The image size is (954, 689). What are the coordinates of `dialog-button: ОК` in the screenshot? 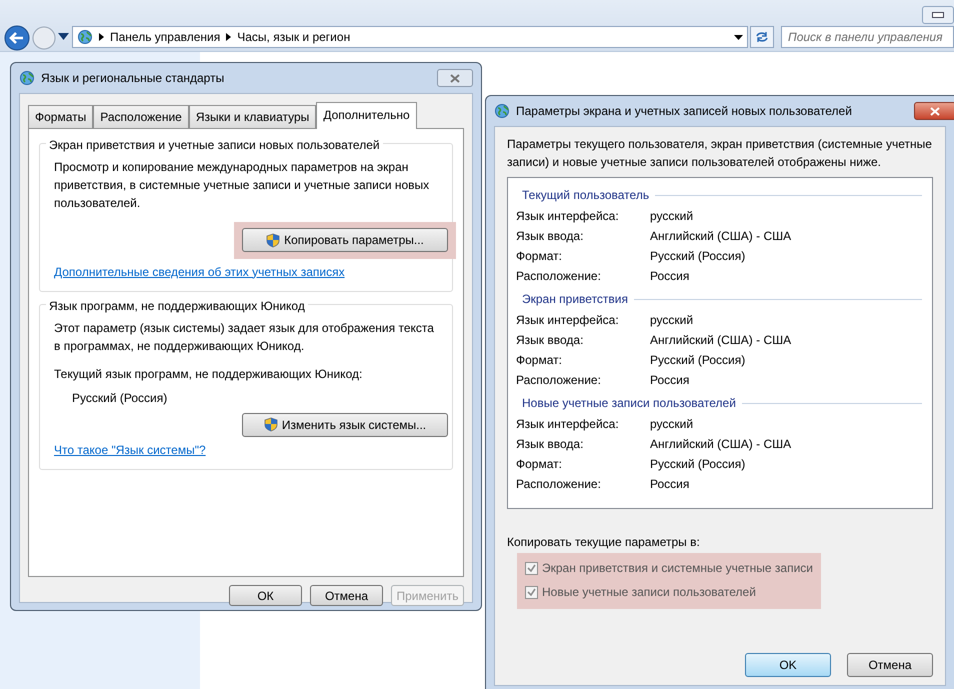 It's located at (265, 595).